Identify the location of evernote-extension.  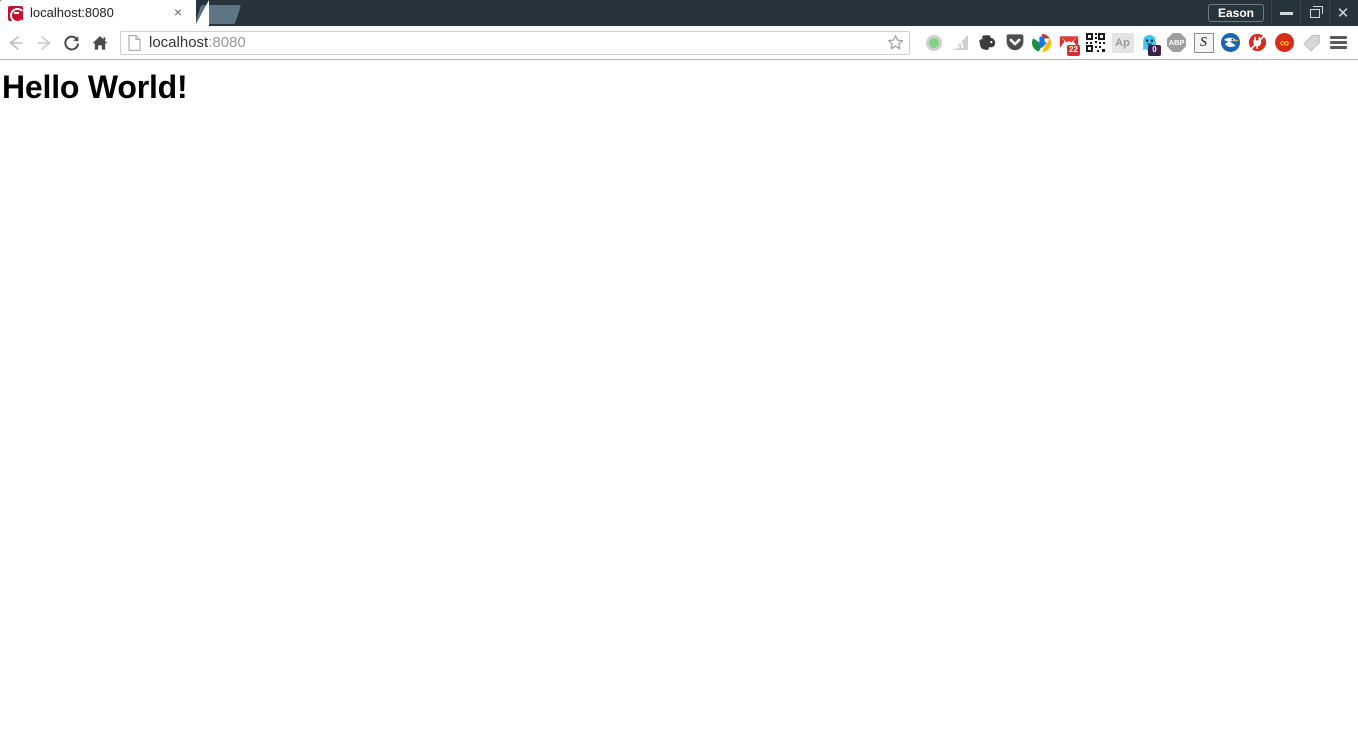
(987, 43).